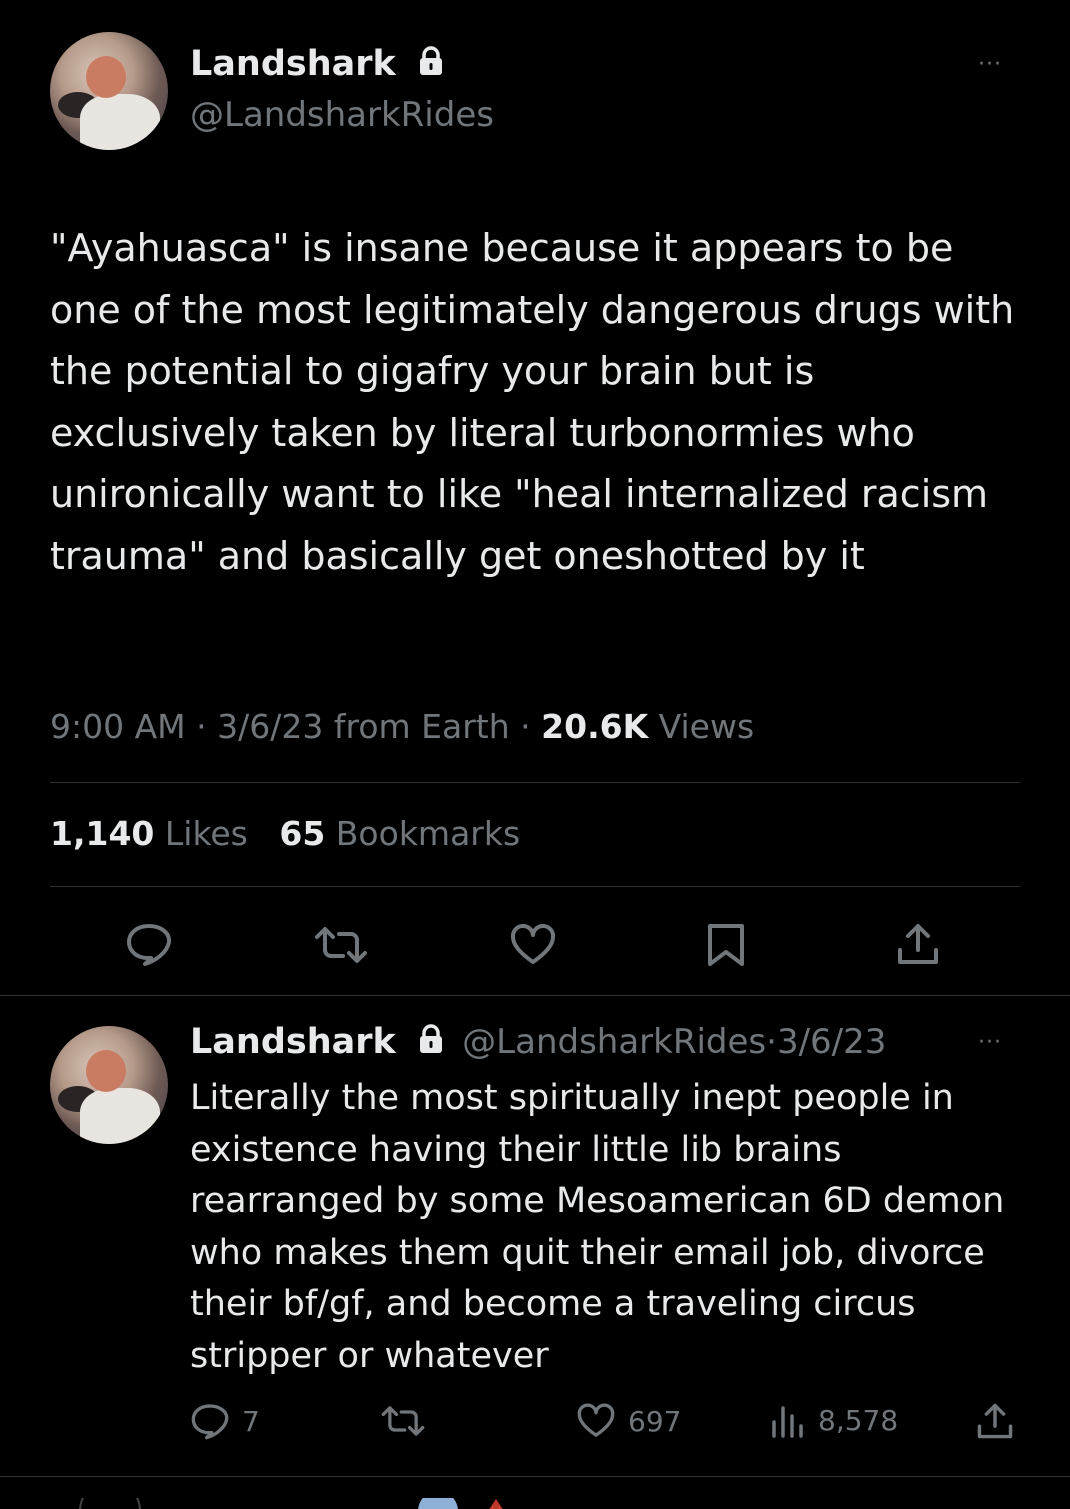 This screenshot has height=1509, width=1070. I want to click on reply-header: Landshark @LandsharkRides·3/6/23, so click(538, 1042).